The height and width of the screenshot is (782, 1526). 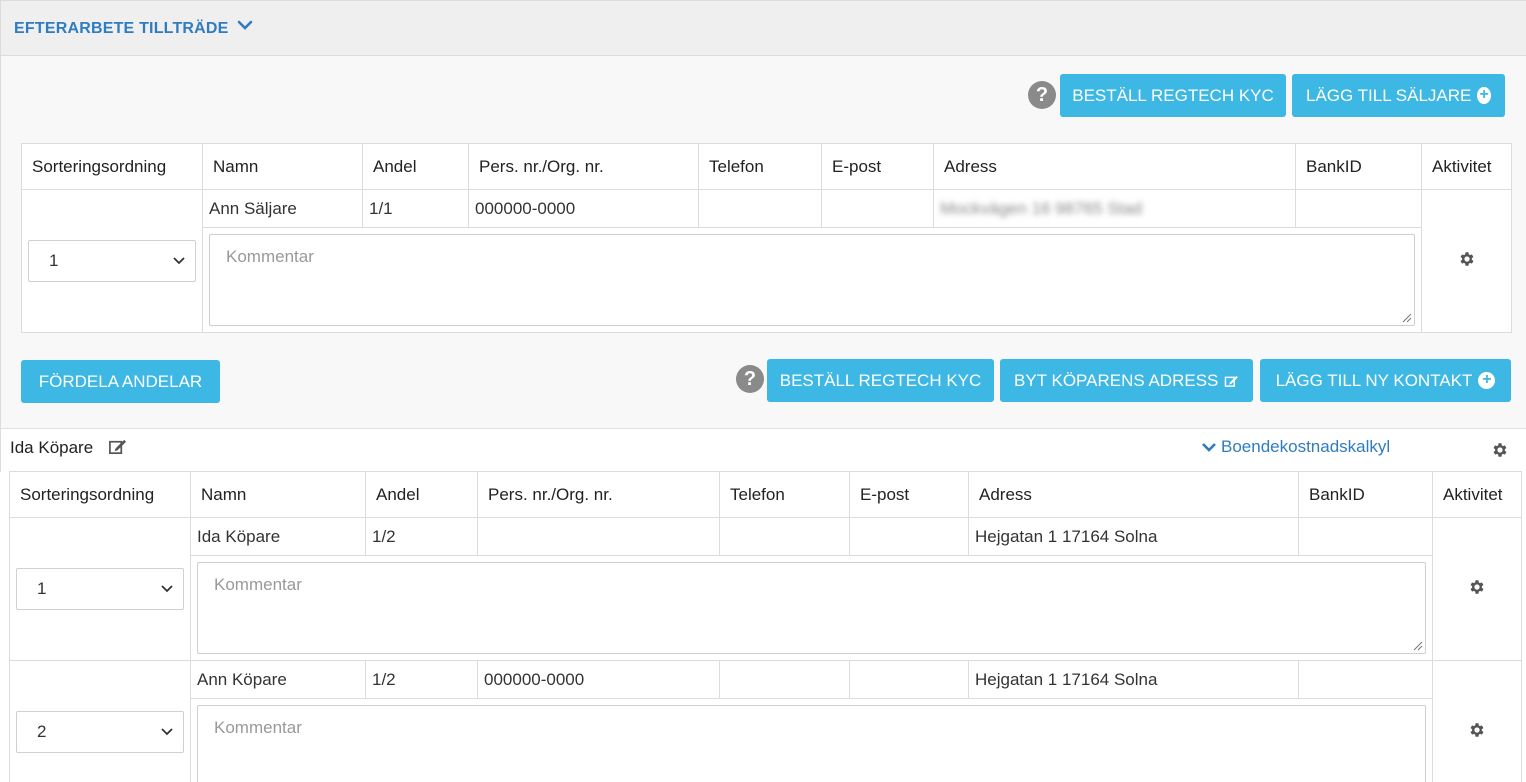 I want to click on name-cell: Ann Köpare, so click(x=278, y=679).